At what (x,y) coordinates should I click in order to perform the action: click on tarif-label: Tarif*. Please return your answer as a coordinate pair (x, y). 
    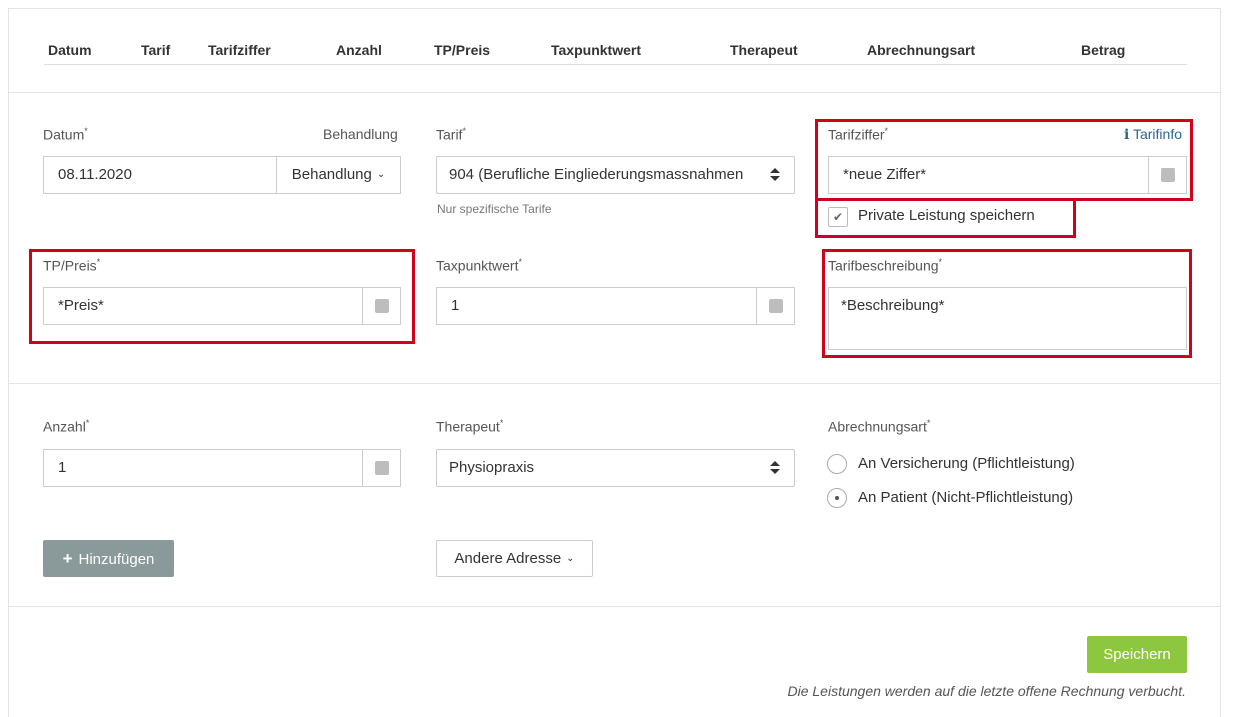
    Looking at the image, I should click on (451, 134).